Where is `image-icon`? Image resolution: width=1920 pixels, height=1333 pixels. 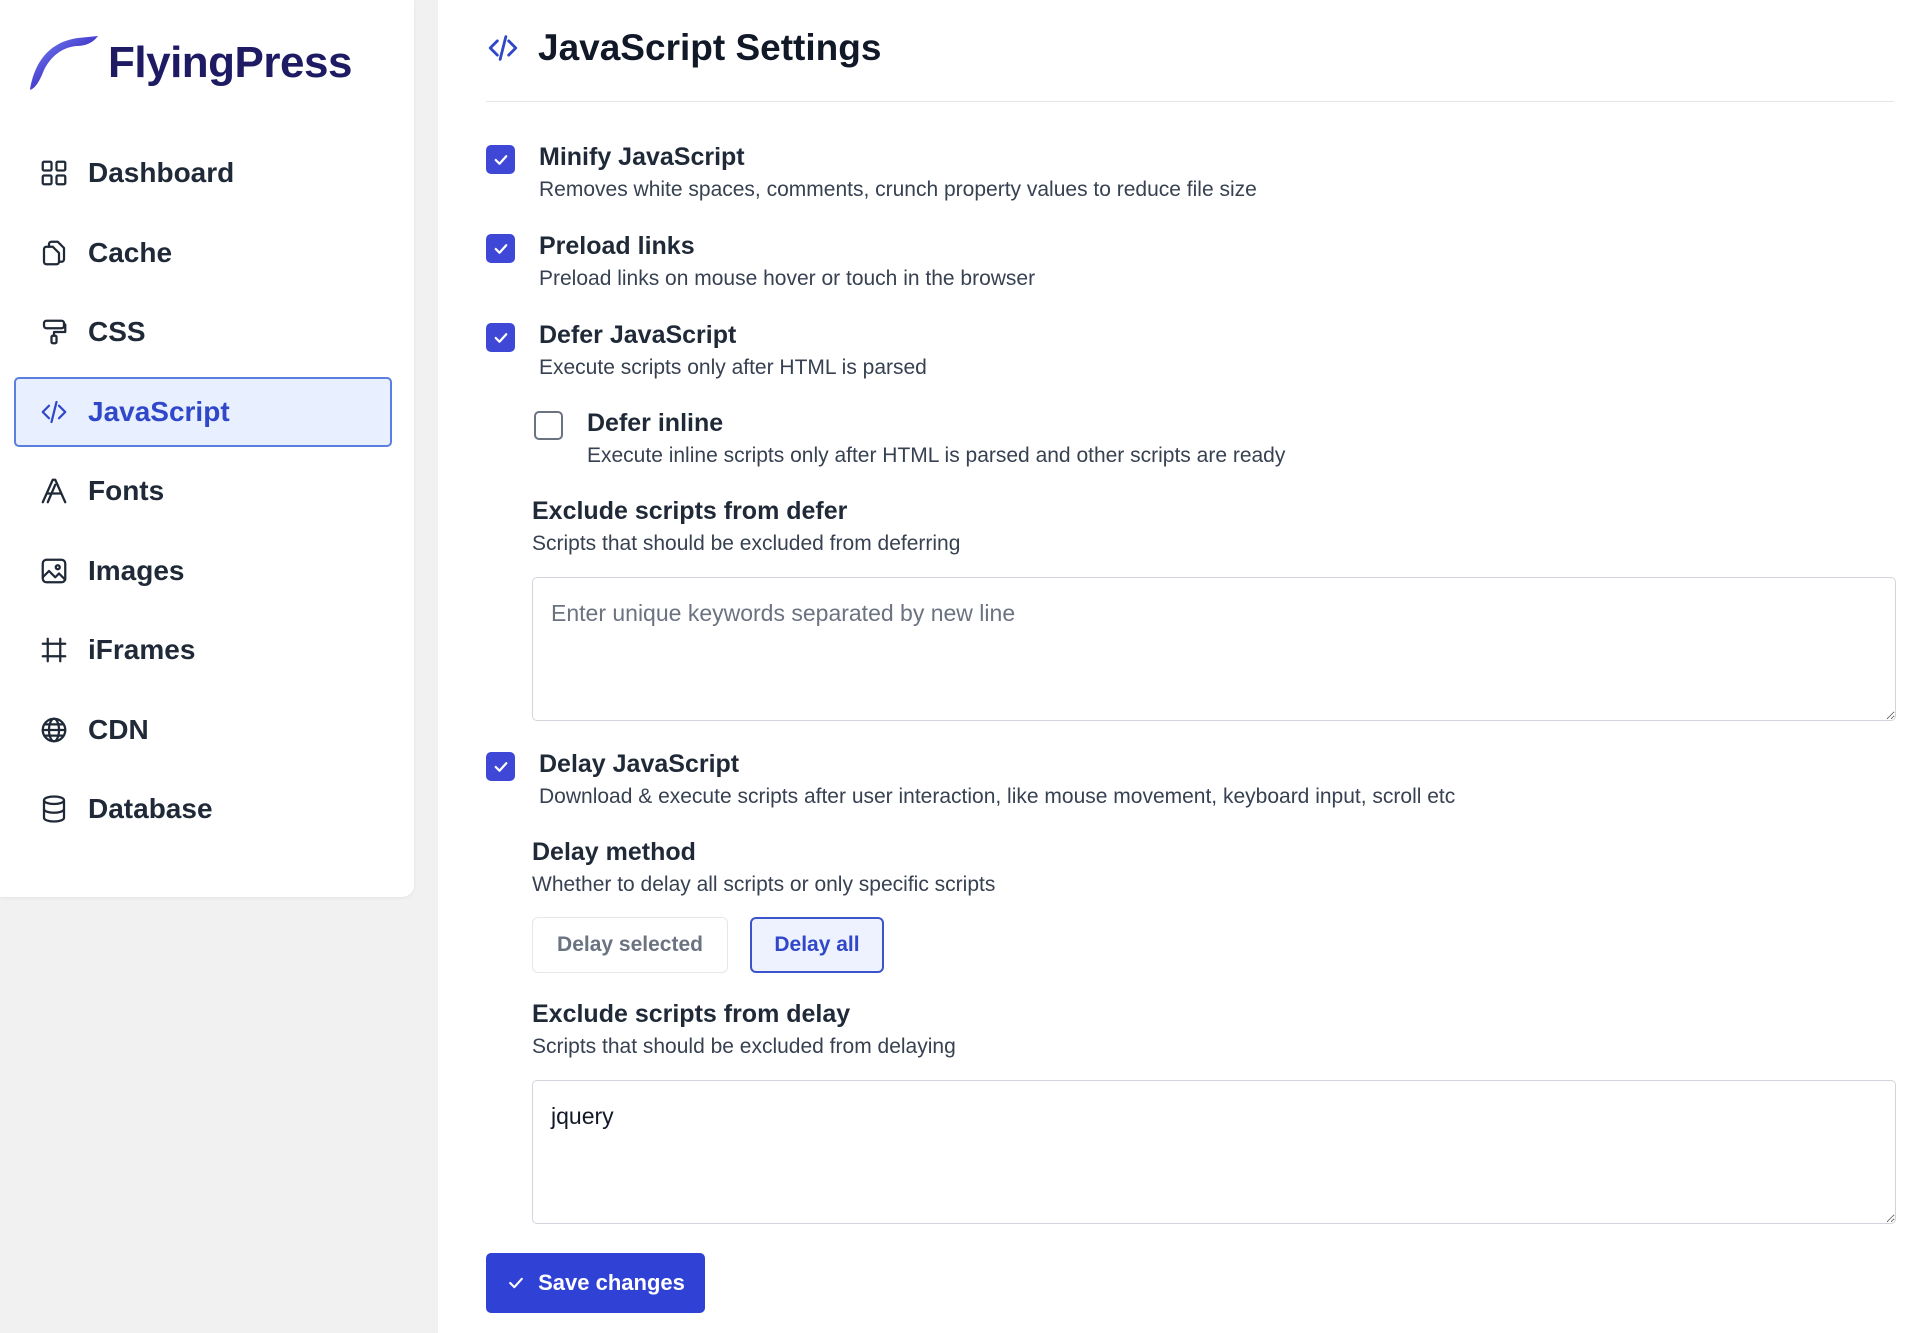
image-icon is located at coordinates (54, 571).